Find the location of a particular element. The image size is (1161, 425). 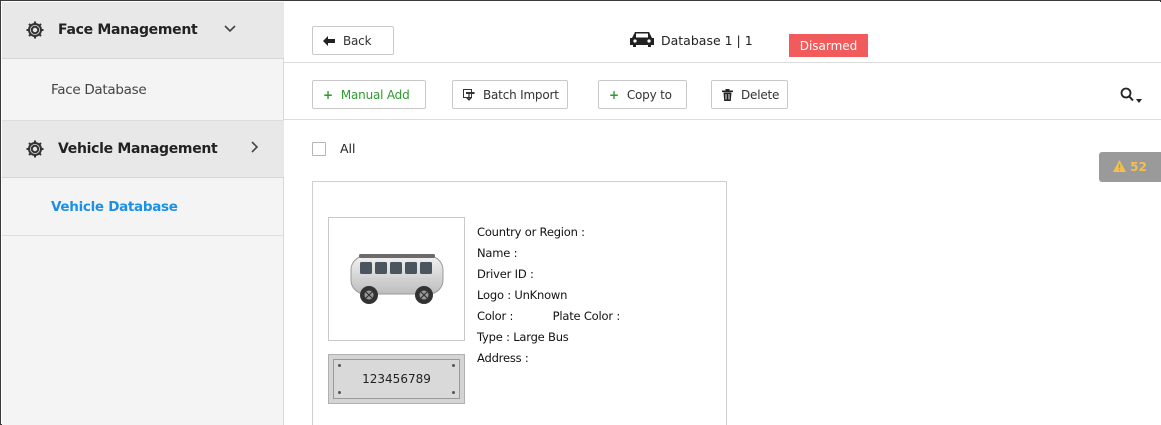

sidebar-item-face-database: Face Database is located at coordinates (143, 90).